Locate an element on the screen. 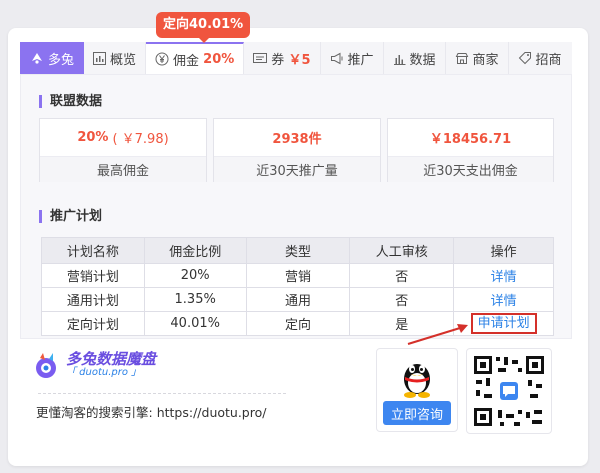  table-row: 通用计划 1.35% 通用 否 详情 is located at coordinates (297, 299).